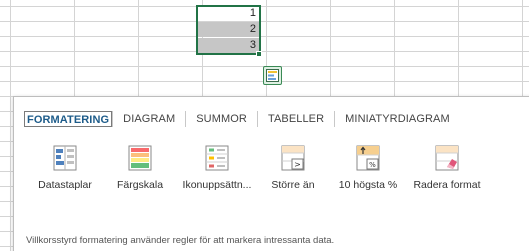 Image resolution: width=529 pixels, height=251 pixels. What do you see at coordinates (68, 119) in the screenshot?
I see `tab-formatering: FORMATERING` at bounding box center [68, 119].